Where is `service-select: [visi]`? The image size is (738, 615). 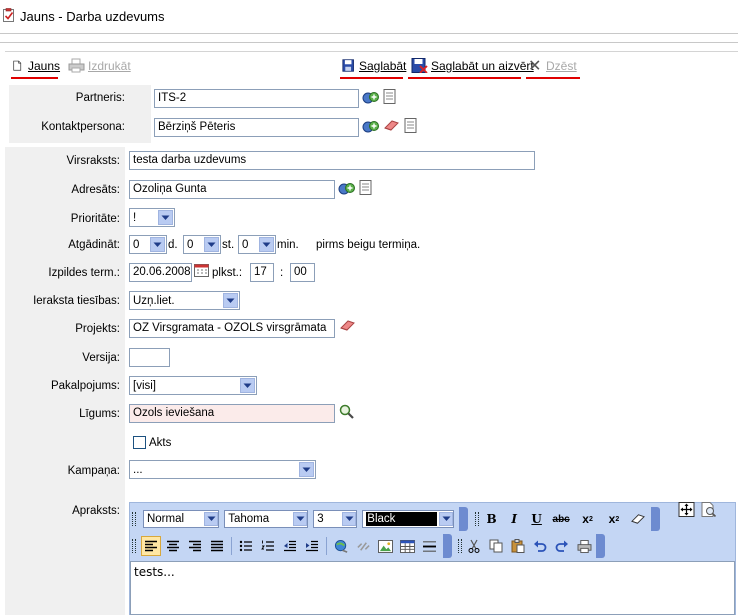
service-select: [visi] is located at coordinates (193, 385).